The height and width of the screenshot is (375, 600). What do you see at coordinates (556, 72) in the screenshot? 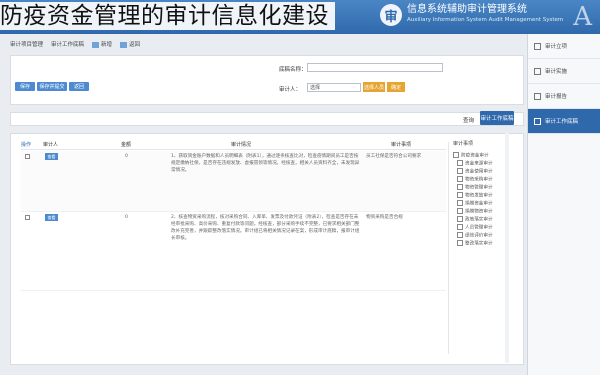
I see `sidebar-item-label: 审计实施` at bounding box center [556, 72].